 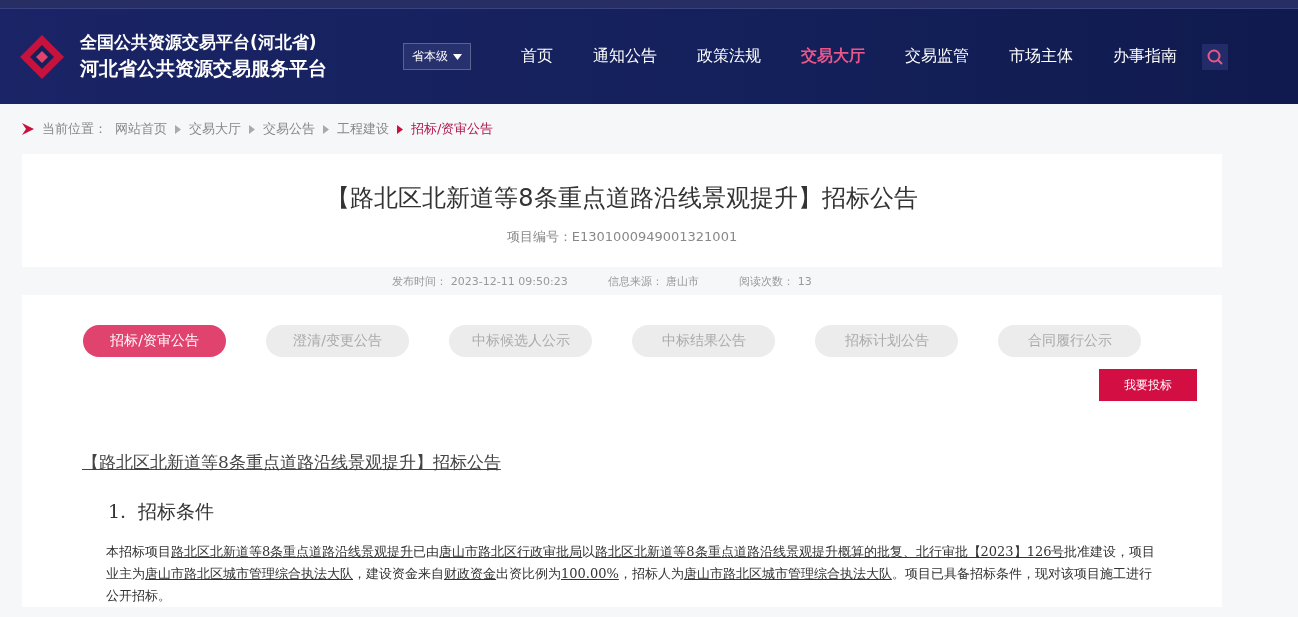 What do you see at coordinates (215, 129) in the screenshot?
I see `breadcrumb-link: 交易大厅` at bounding box center [215, 129].